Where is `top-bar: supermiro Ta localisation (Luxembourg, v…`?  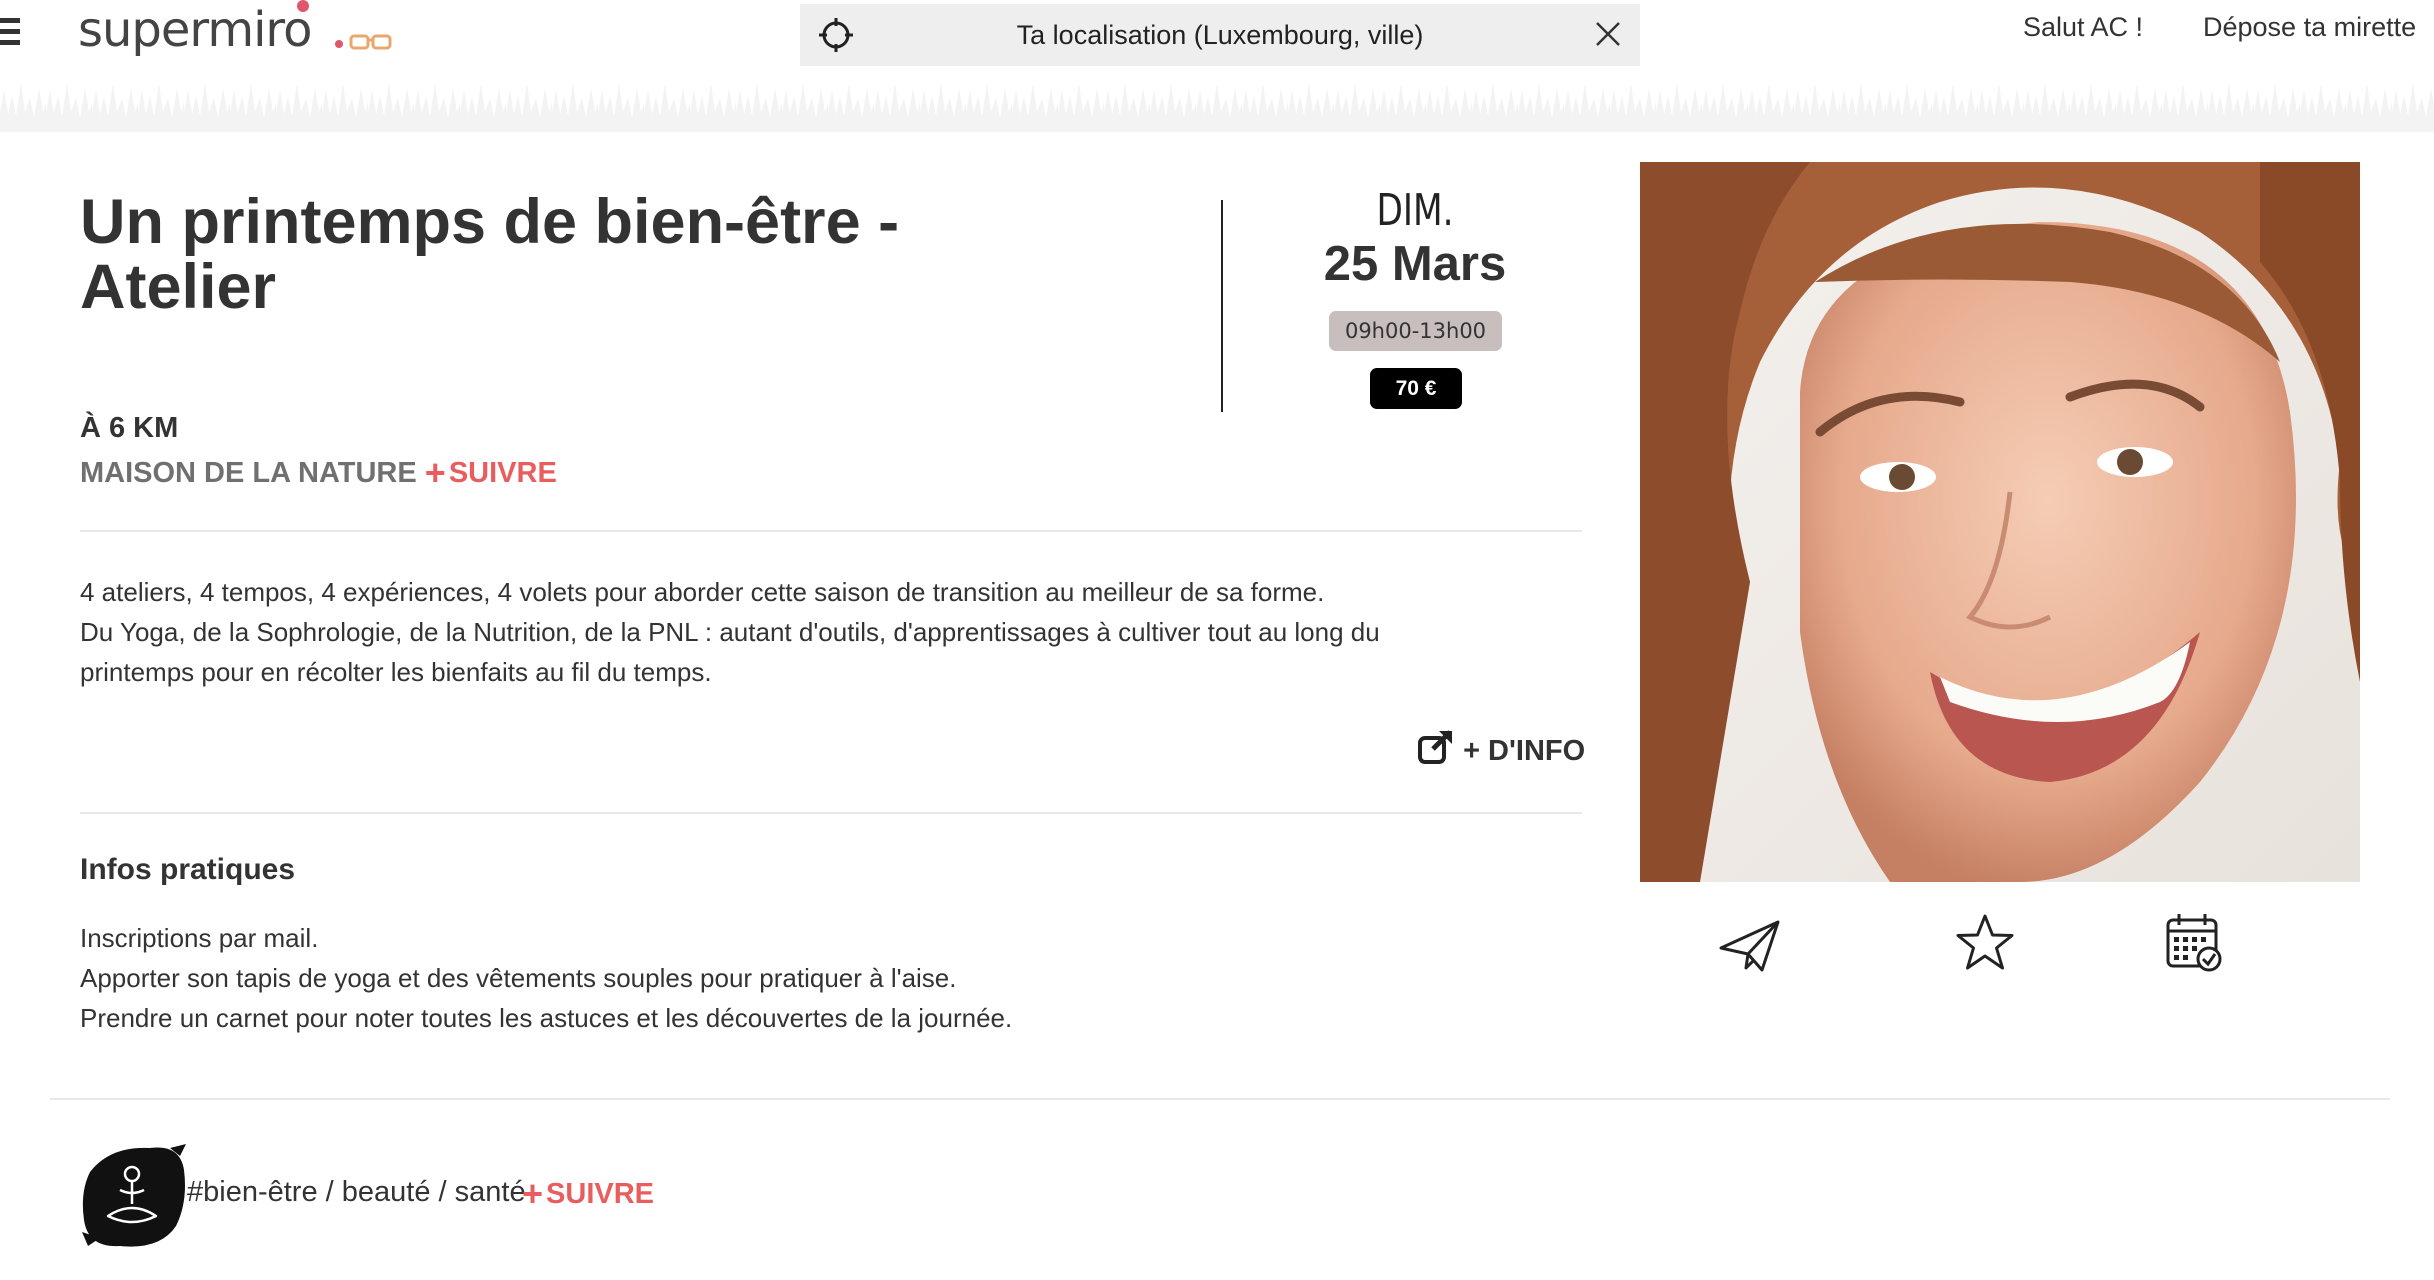
top-bar: supermiro Ta localisation (Luxembourg, v… is located at coordinates (1217, 66).